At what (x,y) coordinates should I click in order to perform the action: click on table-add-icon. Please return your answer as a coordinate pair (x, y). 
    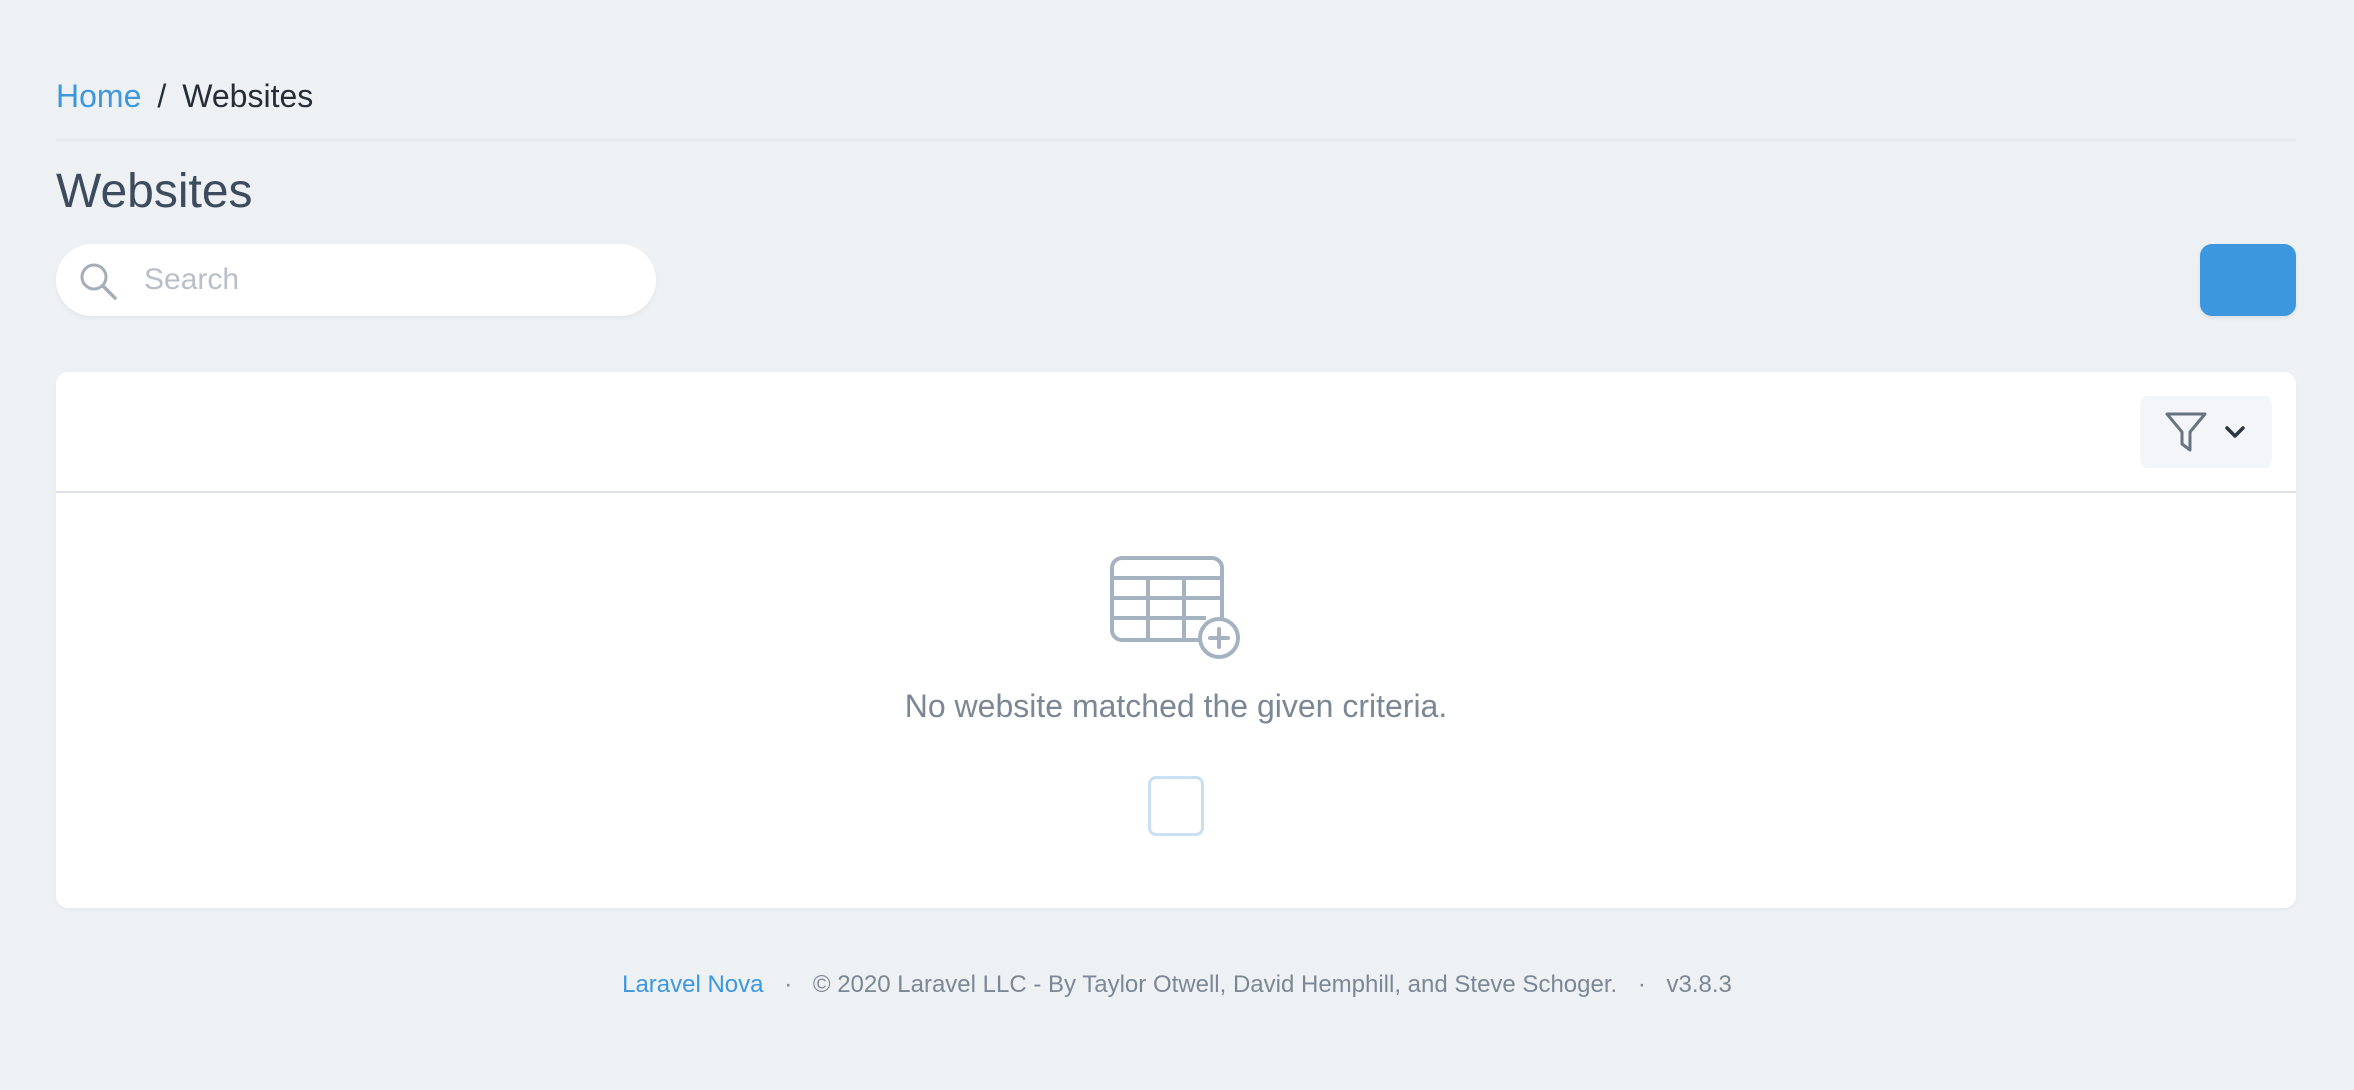
    Looking at the image, I should click on (1175, 607).